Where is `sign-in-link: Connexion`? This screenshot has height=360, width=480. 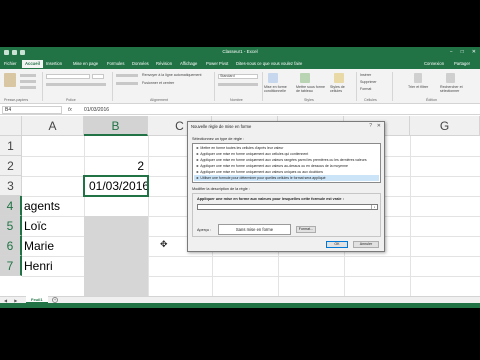
sign-in-link: Connexion is located at coordinates (434, 63).